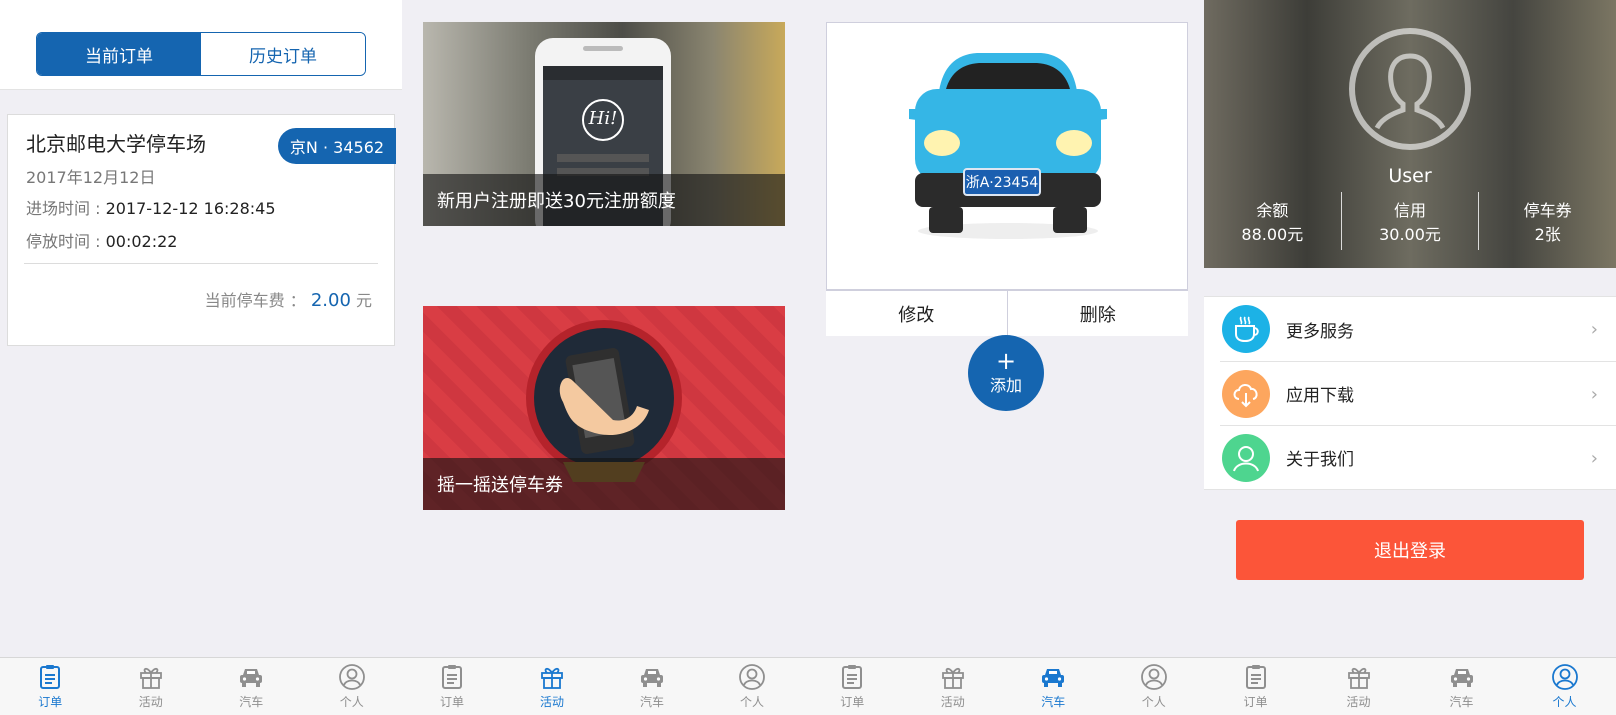 This screenshot has width=1616, height=715. I want to click on edit-car-button: 修改, so click(917, 313).